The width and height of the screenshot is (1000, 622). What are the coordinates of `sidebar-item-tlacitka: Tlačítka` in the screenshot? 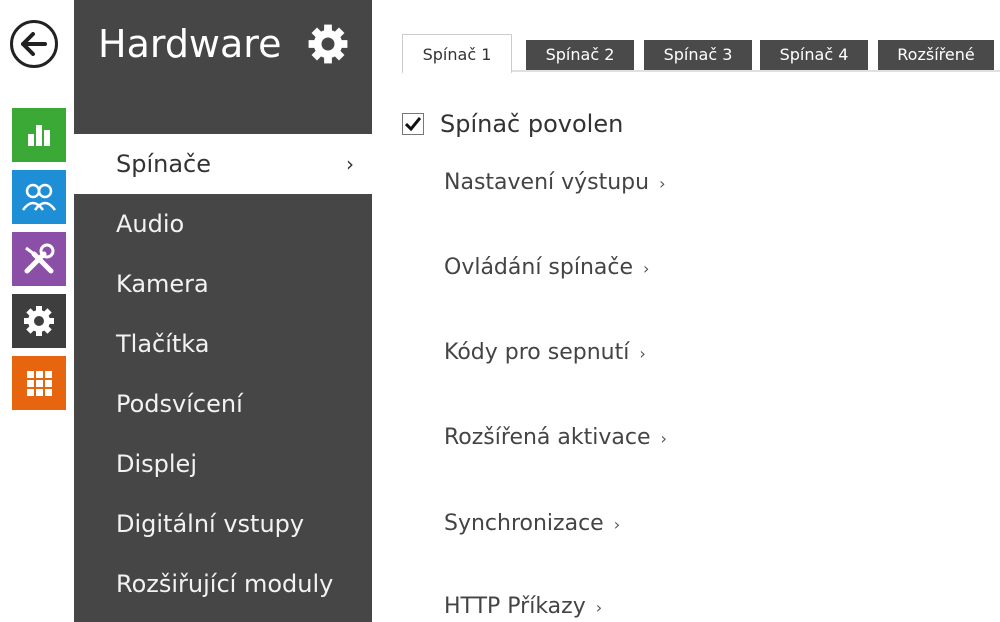 It's located at (223, 344).